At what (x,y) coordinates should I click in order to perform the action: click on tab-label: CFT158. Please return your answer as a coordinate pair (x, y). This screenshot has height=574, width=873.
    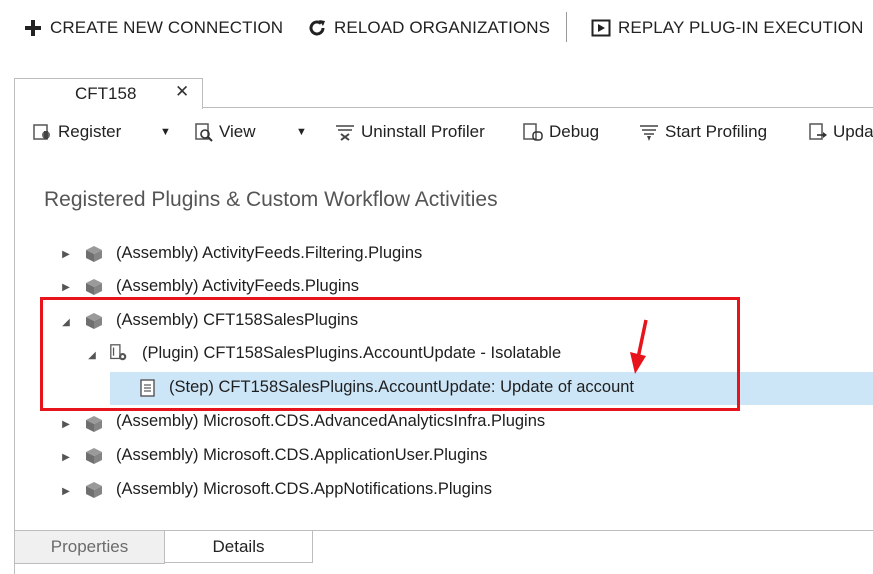
    Looking at the image, I should click on (106, 93).